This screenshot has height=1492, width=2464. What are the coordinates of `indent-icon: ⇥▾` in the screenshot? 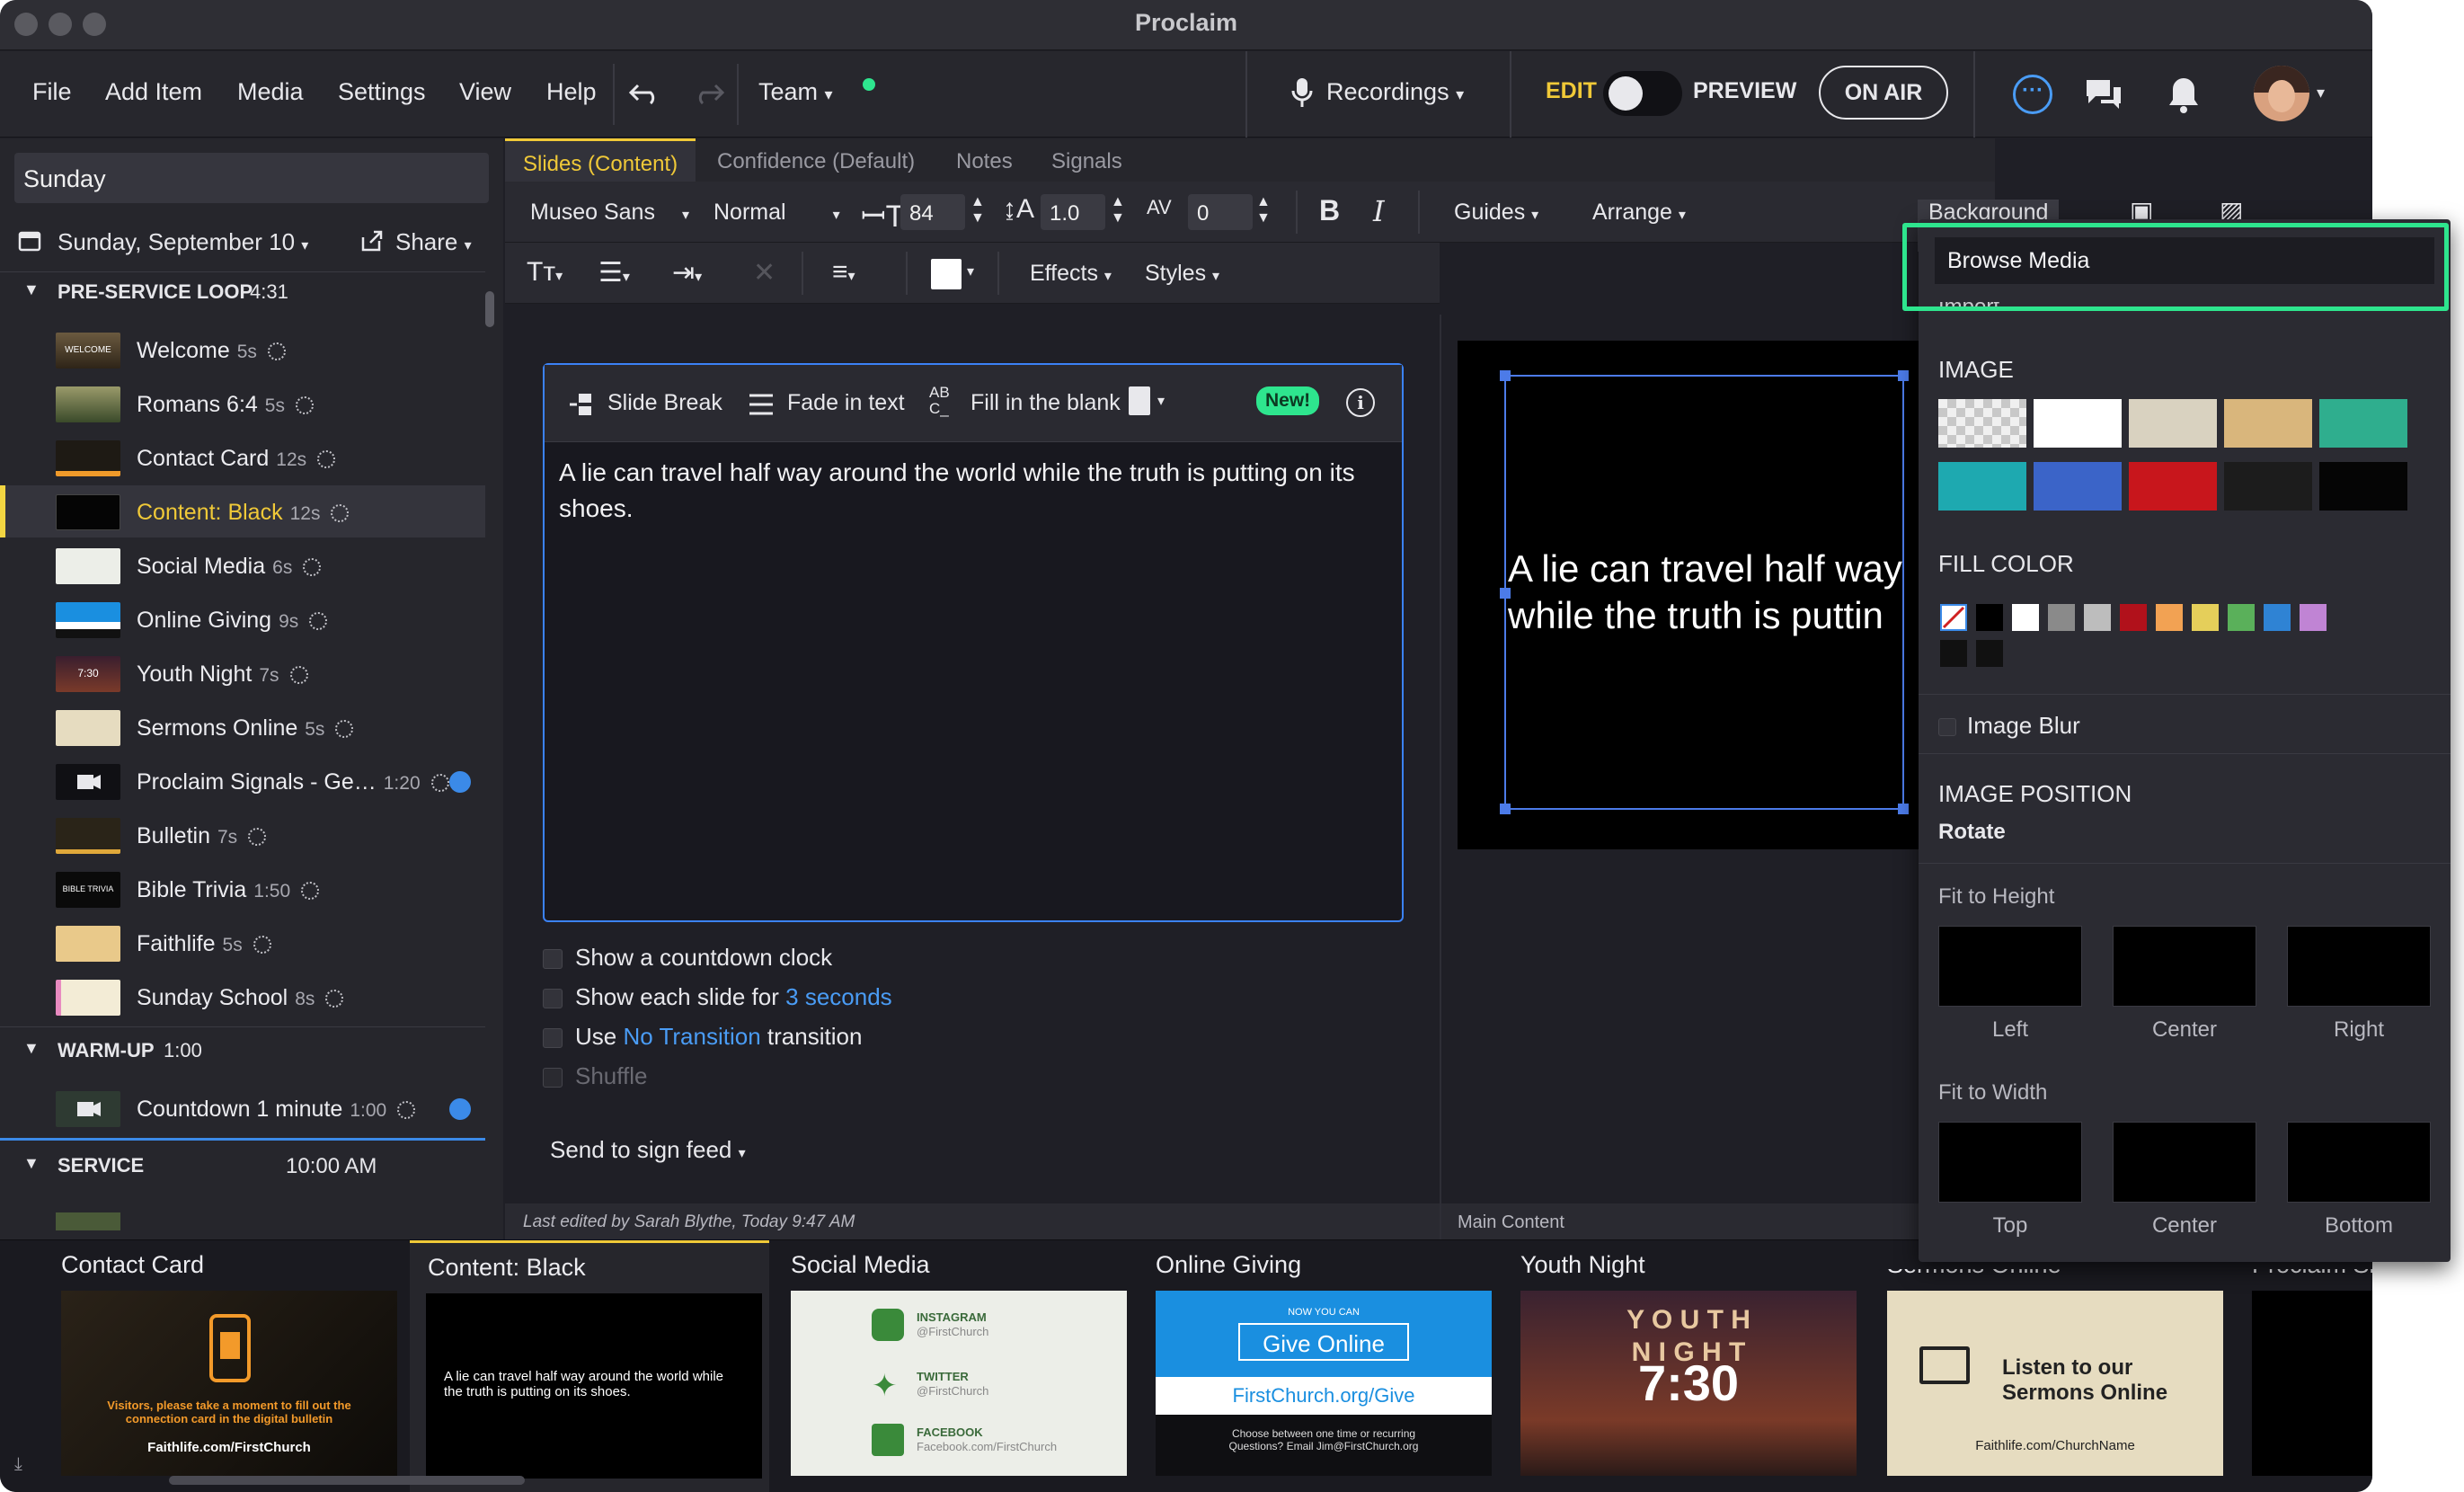 It's located at (687, 273).